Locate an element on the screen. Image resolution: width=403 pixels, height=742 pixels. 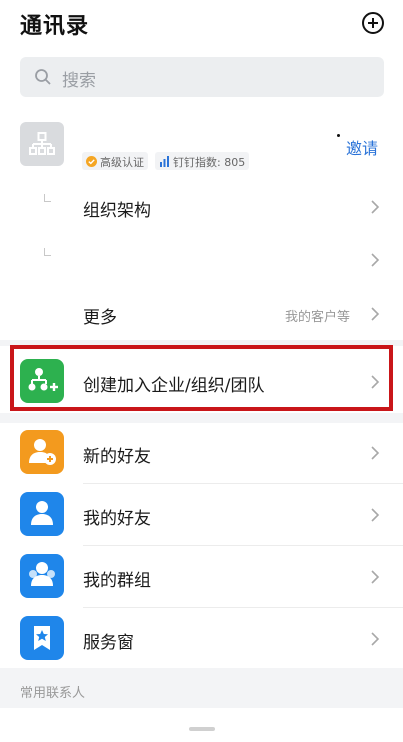
page-title: 通讯录 is located at coordinates (55, 26).